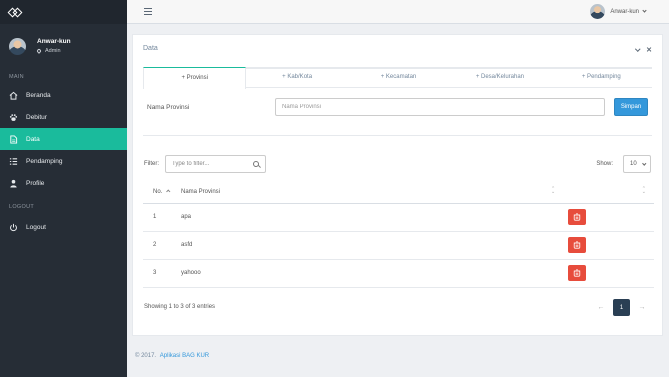 Image resolution: width=669 pixels, height=377 pixels. What do you see at coordinates (631, 107) in the screenshot?
I see `save-button: Simpan` at bounding box center [631, 107].